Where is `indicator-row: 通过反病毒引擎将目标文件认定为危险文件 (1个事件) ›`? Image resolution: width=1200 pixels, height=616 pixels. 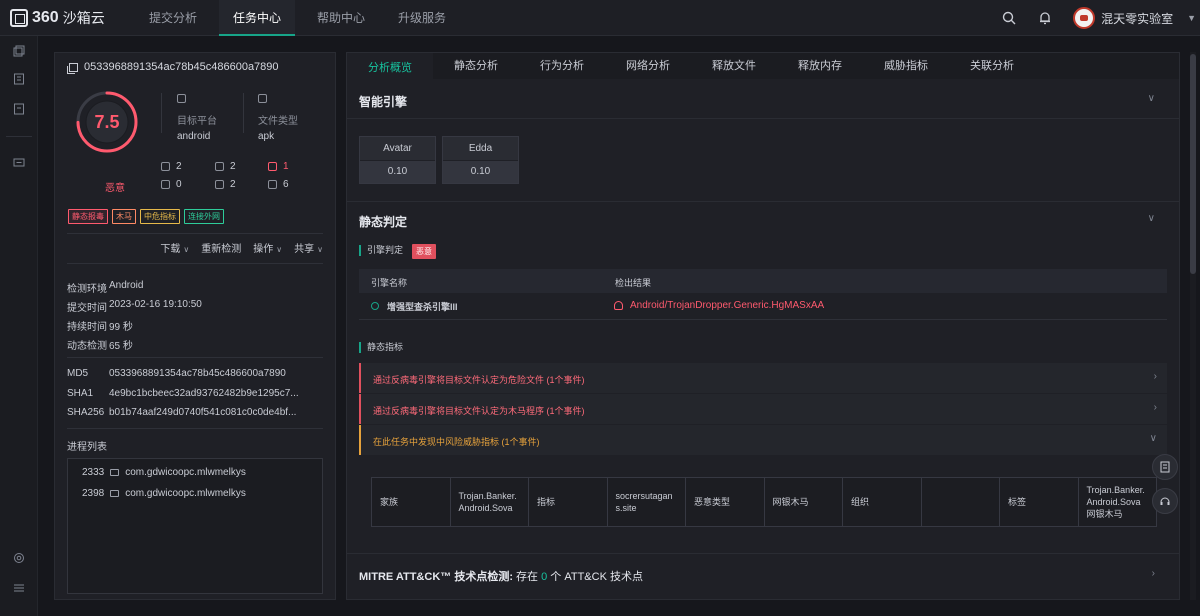 indicator-row: 通过反病毒引擎将目标文件认定为危险文件 (1个事件) › is located at coordinates (763, 378).